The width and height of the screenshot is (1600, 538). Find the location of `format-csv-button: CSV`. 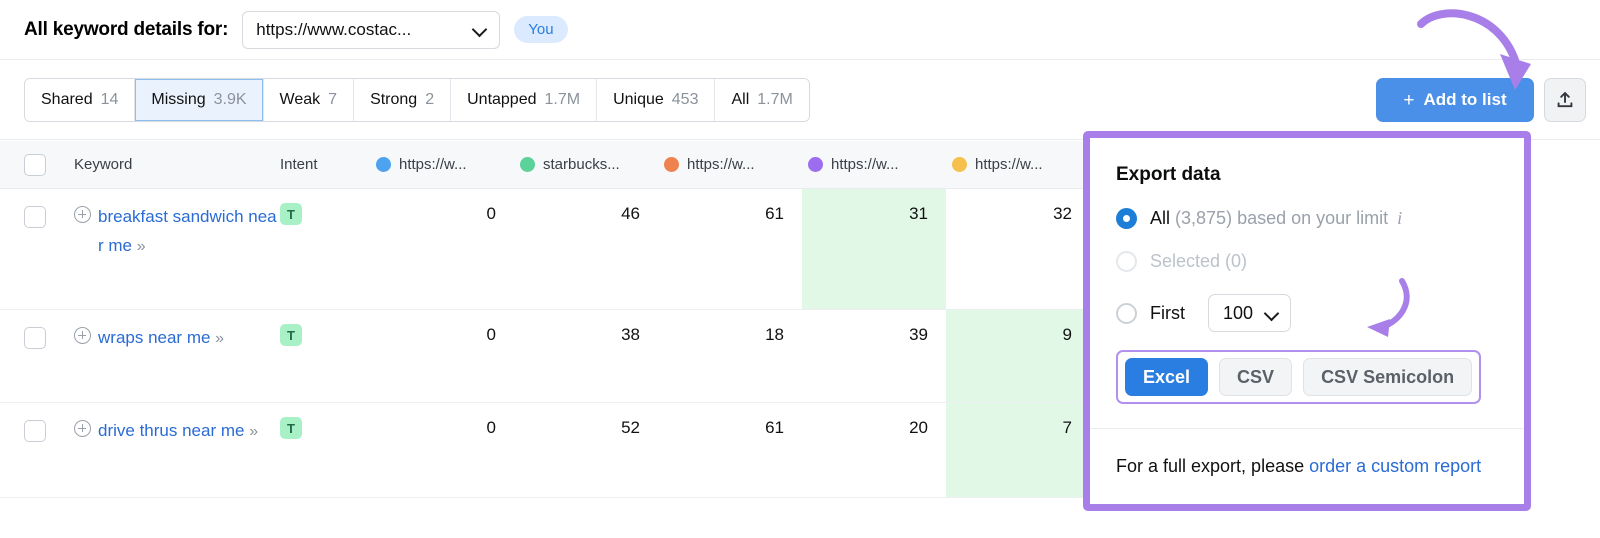

format-csv-button: CSV is located at coordinates (1256, 377).